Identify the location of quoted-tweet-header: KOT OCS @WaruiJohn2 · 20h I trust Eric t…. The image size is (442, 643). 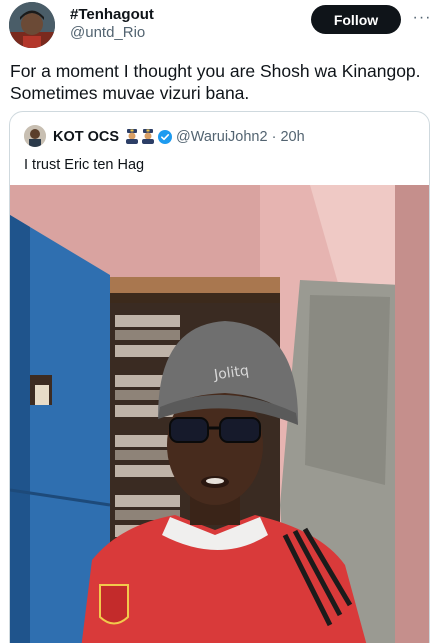
(219, 147).